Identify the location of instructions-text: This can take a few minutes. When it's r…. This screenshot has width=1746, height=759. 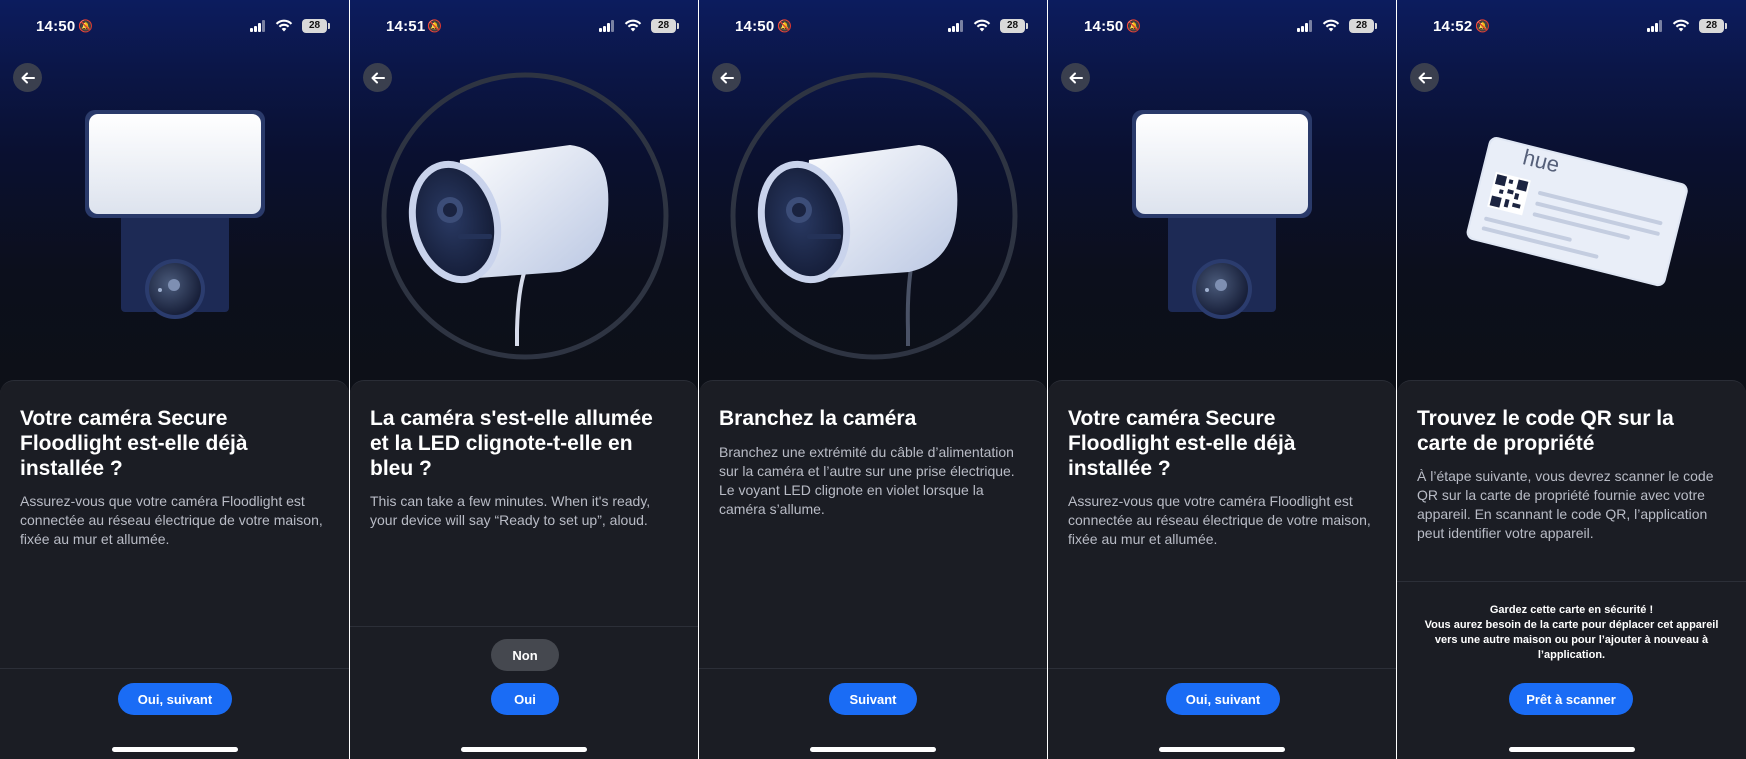
(510, 510).